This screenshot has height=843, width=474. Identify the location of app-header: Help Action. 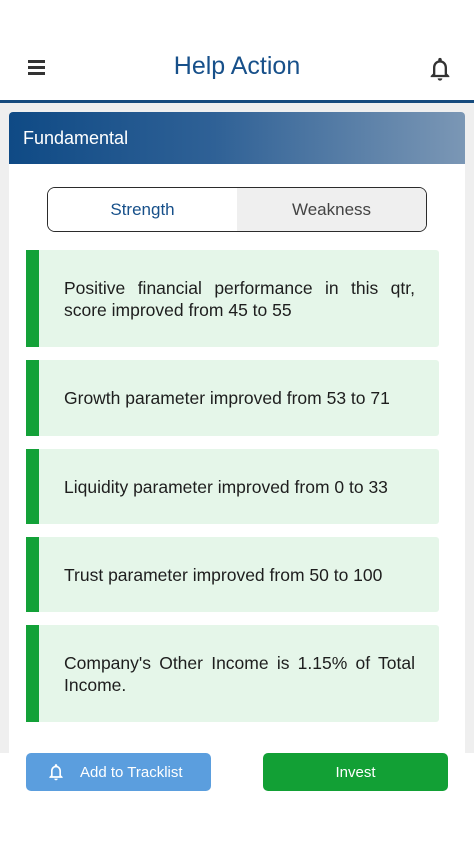
(237, 51).